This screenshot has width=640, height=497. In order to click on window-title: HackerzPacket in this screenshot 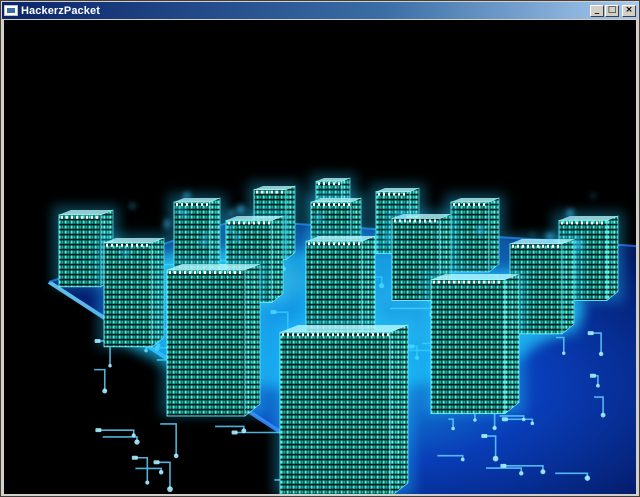, I will do `click(60, 10)`.